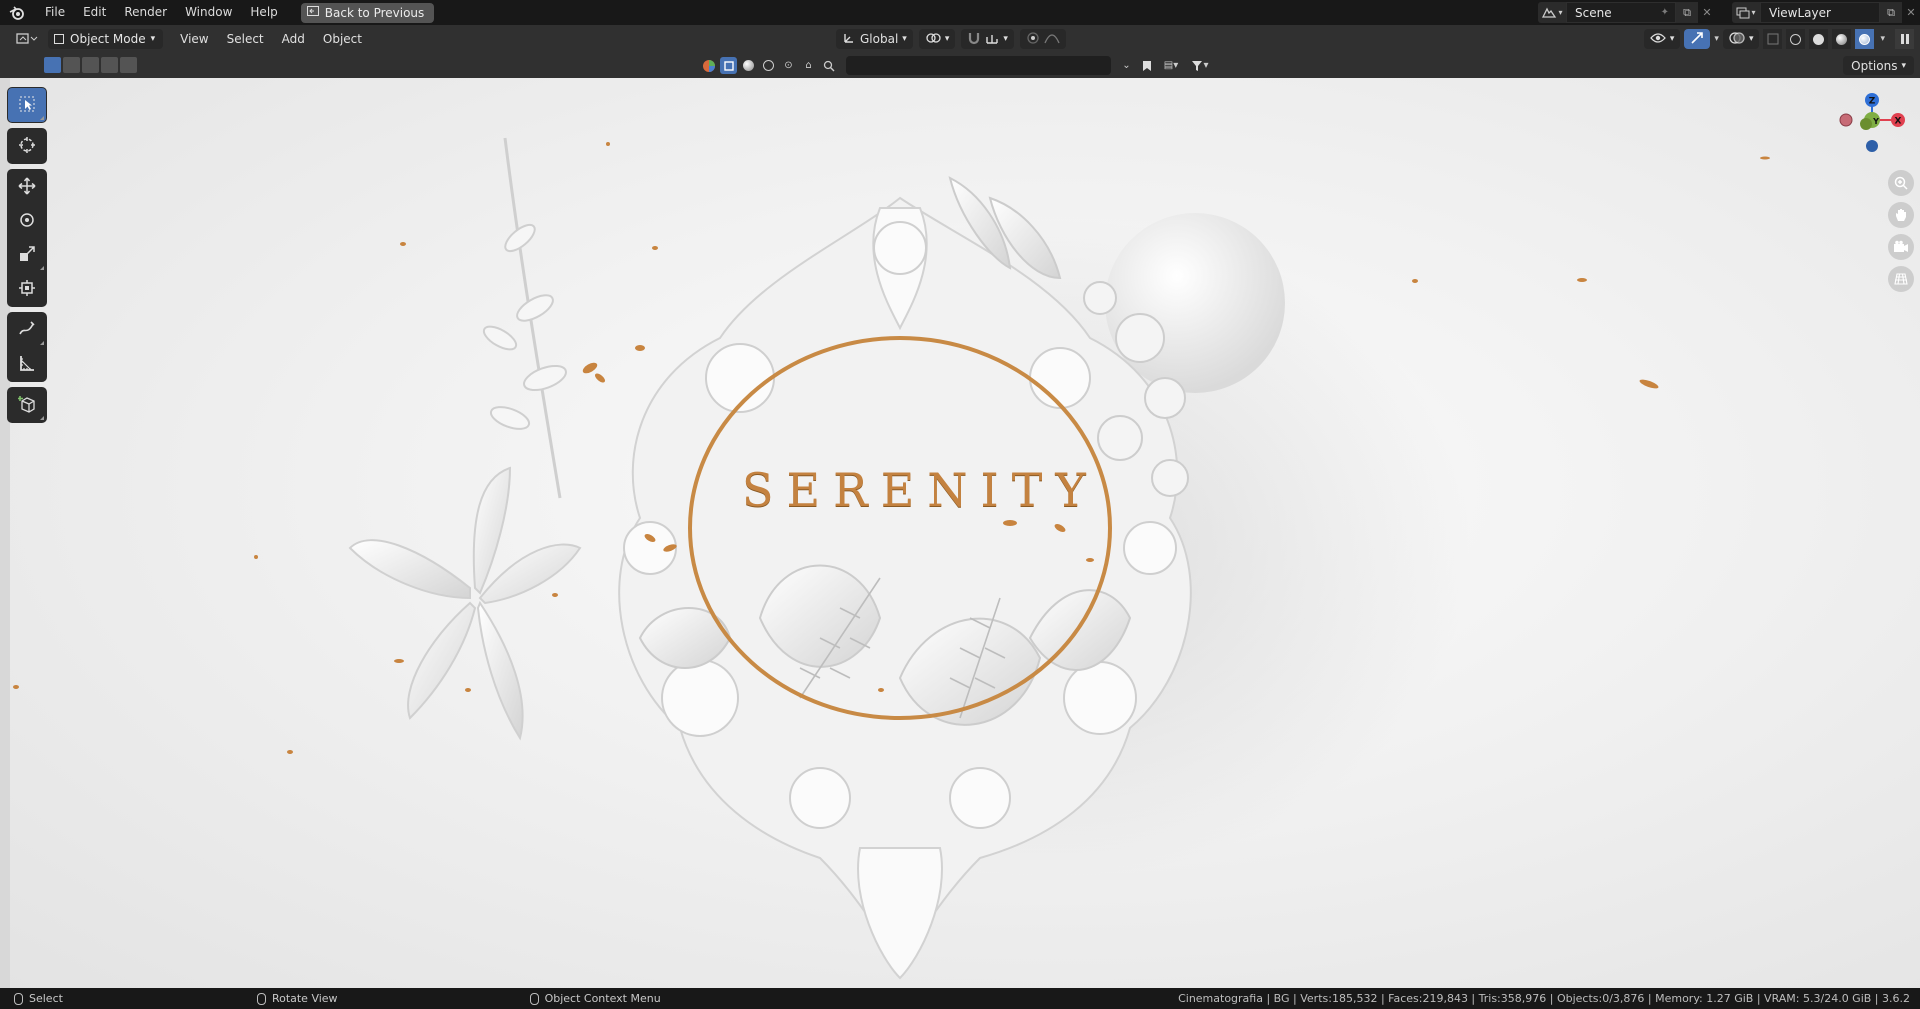 The width and height of the screenshot is (1920, 1009). Describe the element at coordinates (208, 12) in the screenshot. I see `menu-window: Window` at that location.